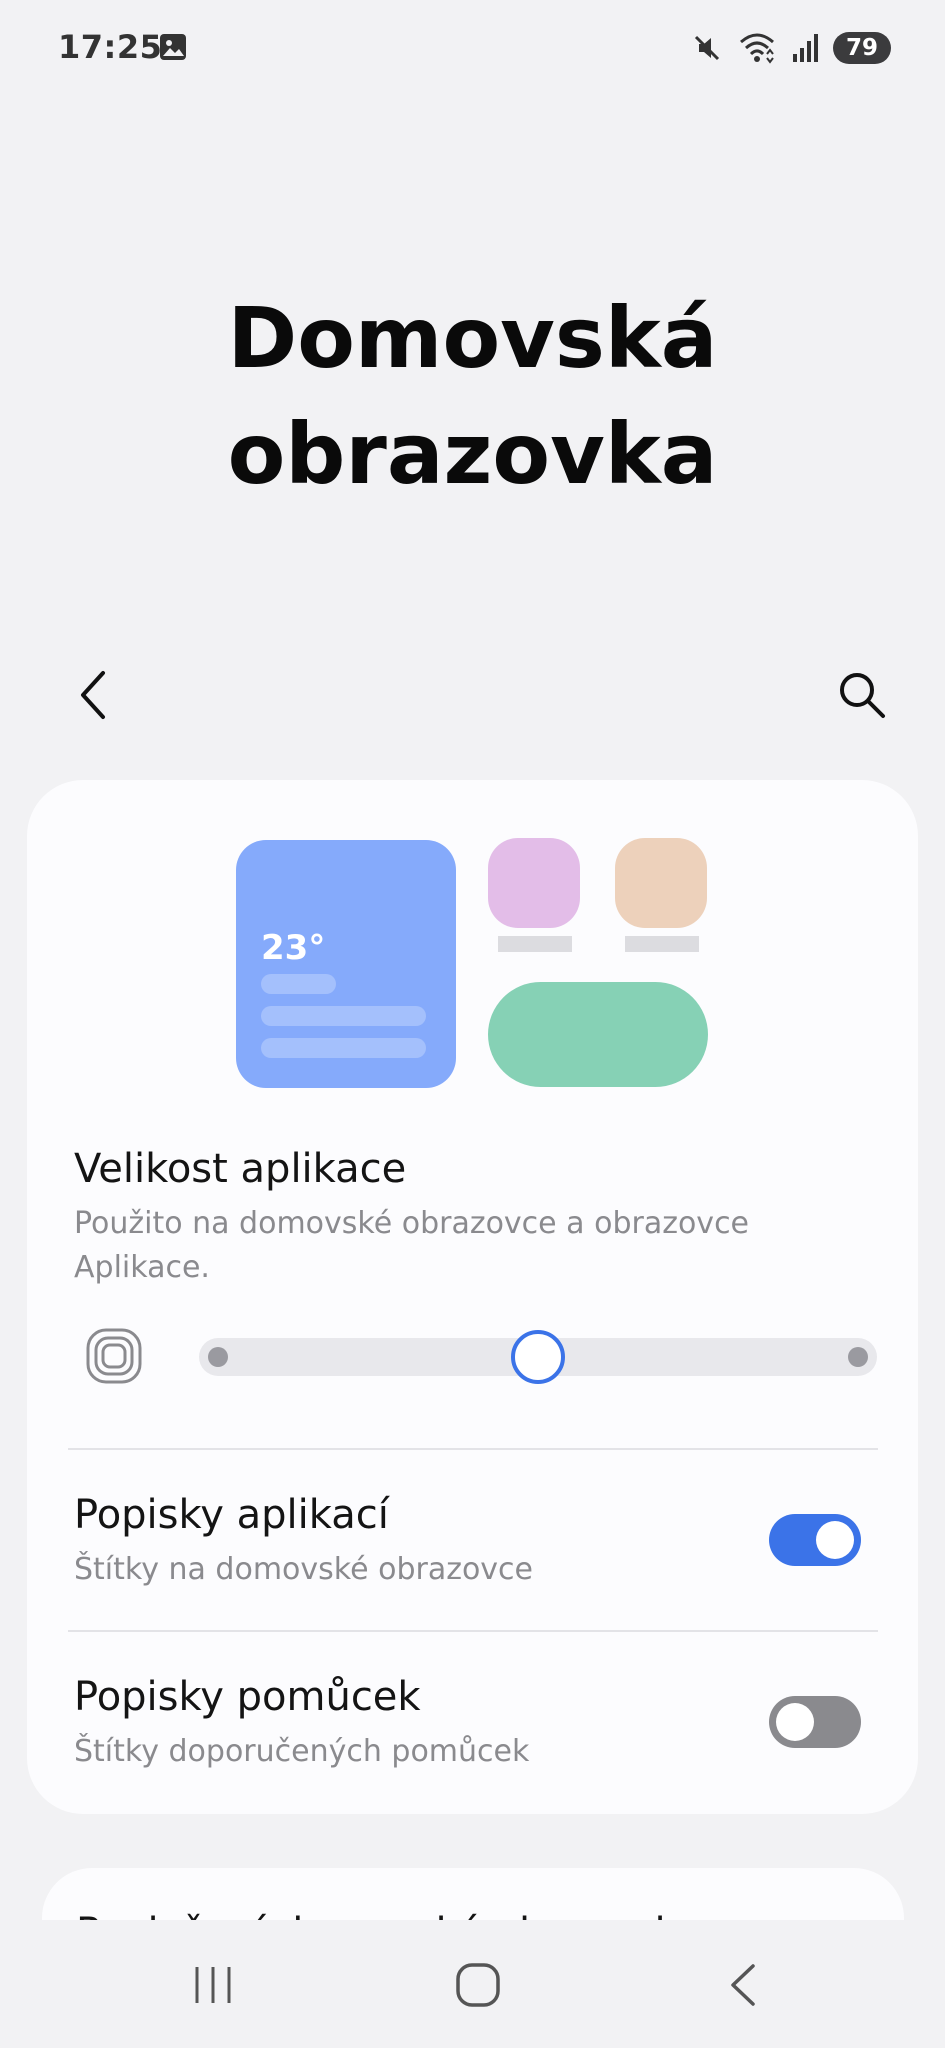  What do you see at coordinates (707, 48) in the screenshot?
I see `mute-icon` at bounding box center [707, 48].